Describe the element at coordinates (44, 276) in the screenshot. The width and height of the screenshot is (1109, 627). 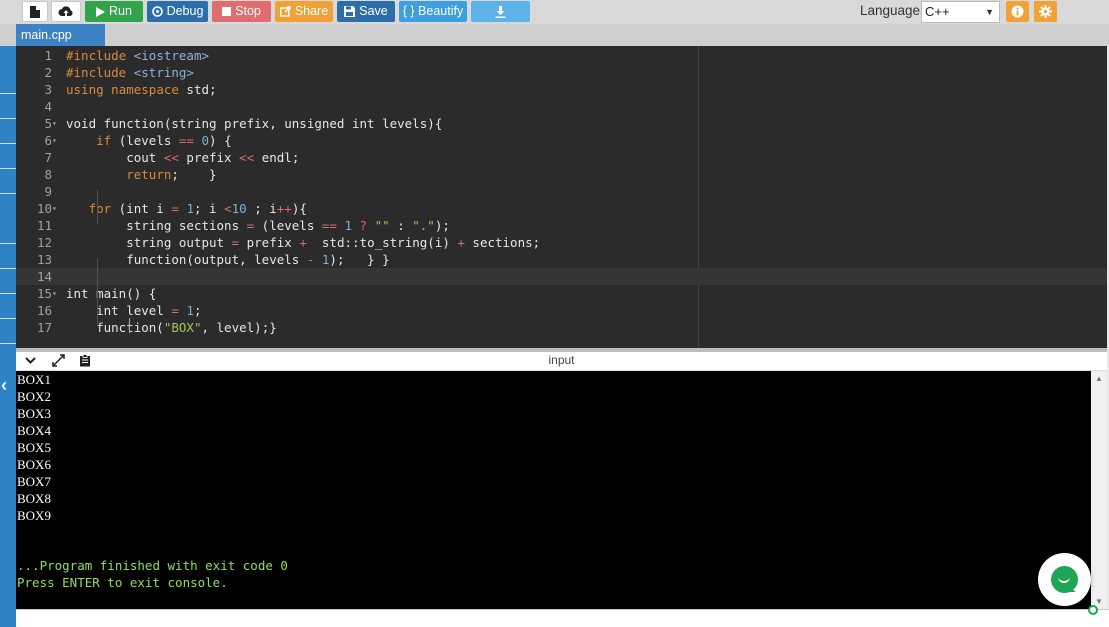
I see `line-number: 14` at that location.